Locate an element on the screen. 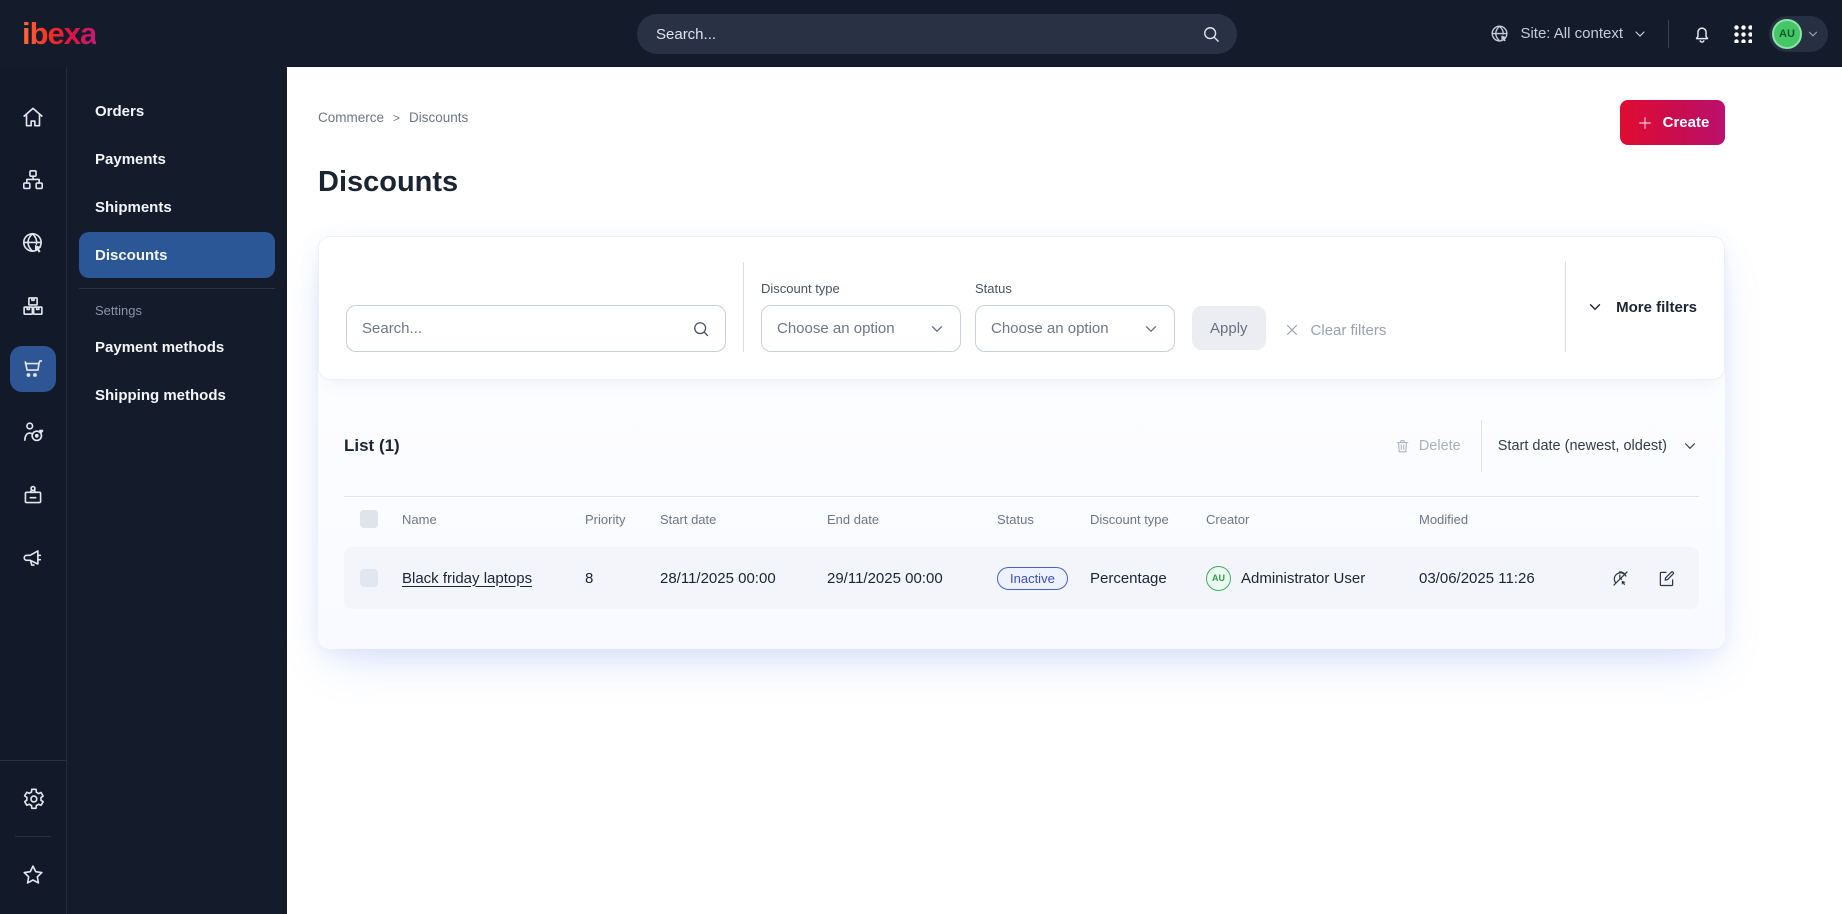  site-context-label: Site: All context is located at coordinates (1571, 33).